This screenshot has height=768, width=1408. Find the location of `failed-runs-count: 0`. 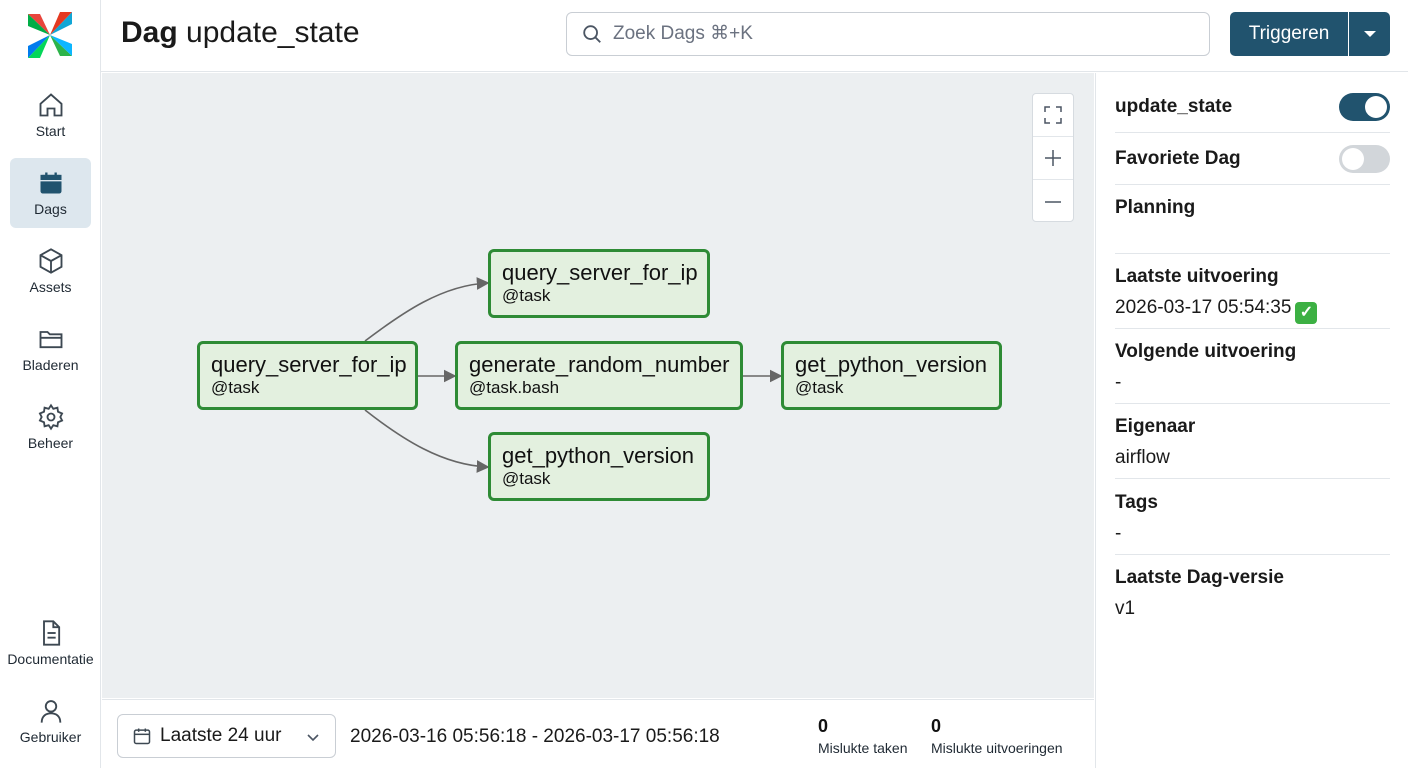

failed-runs-count: 0 is located at coordinates (936, 726).